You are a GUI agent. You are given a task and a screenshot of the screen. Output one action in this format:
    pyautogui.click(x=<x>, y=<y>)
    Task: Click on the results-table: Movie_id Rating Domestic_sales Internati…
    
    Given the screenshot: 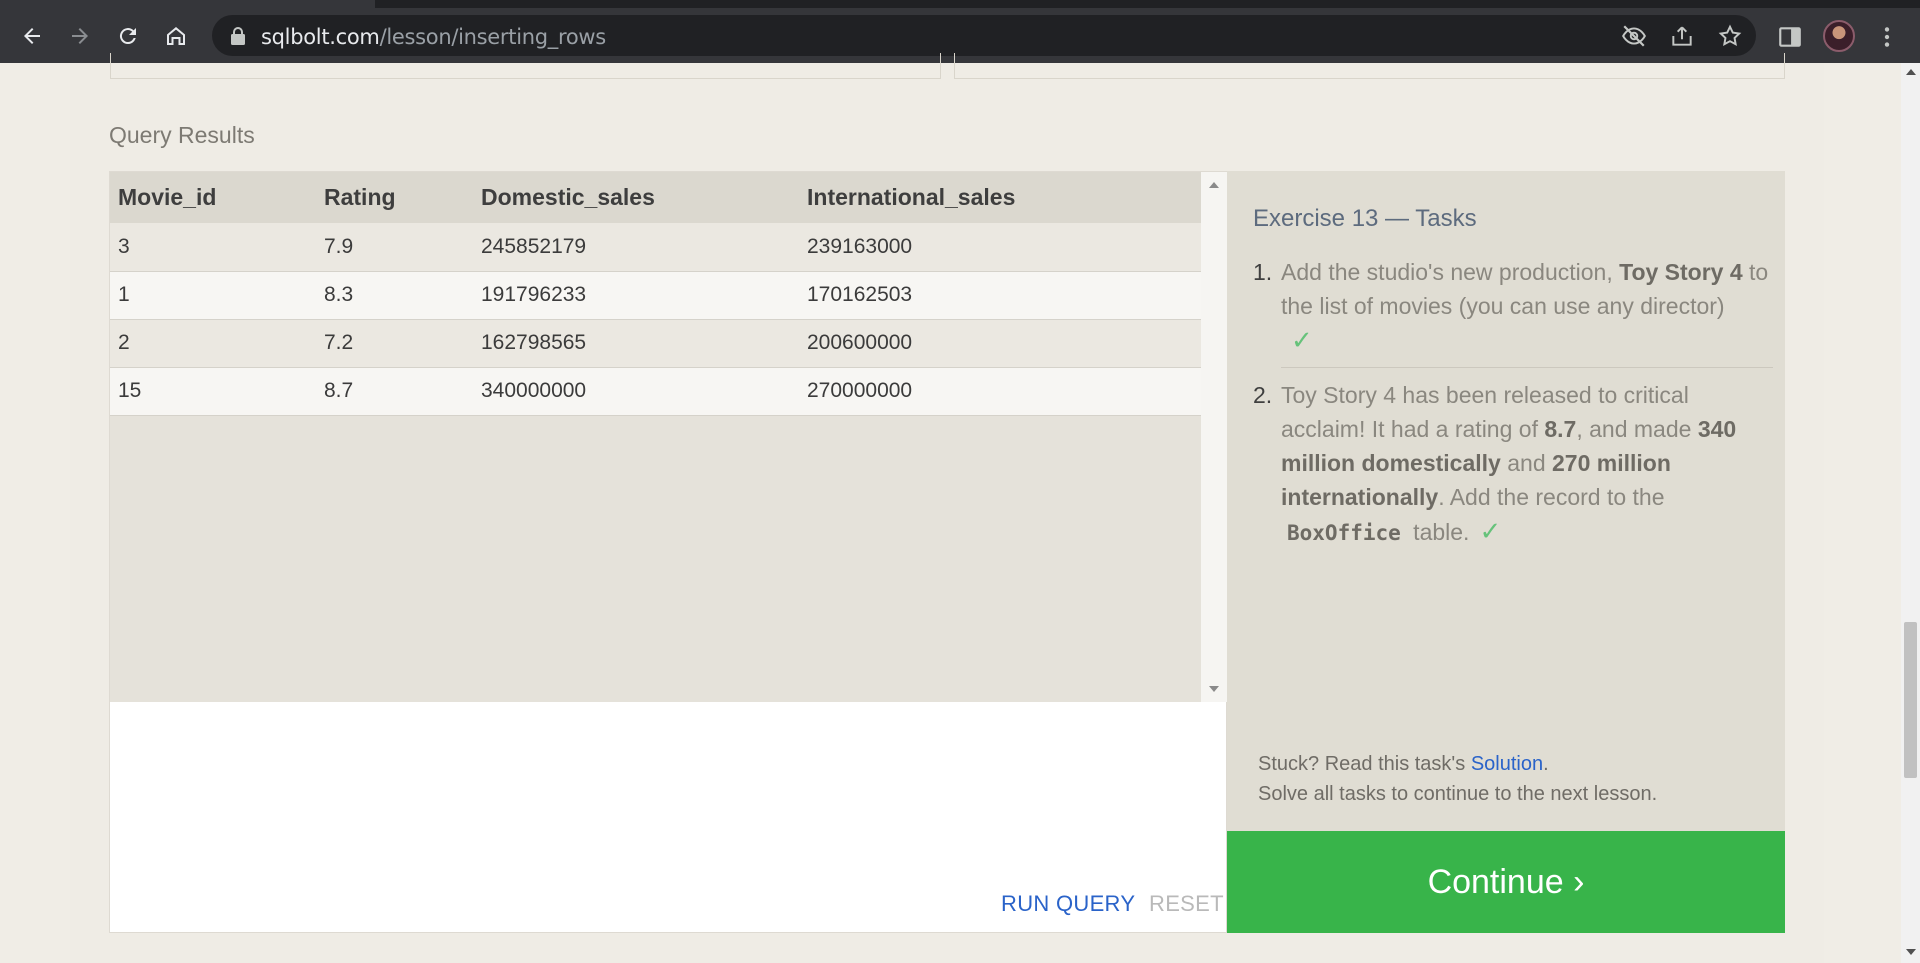 What is the action you would take?
    pyautogui.click(x=655, y=294)
    